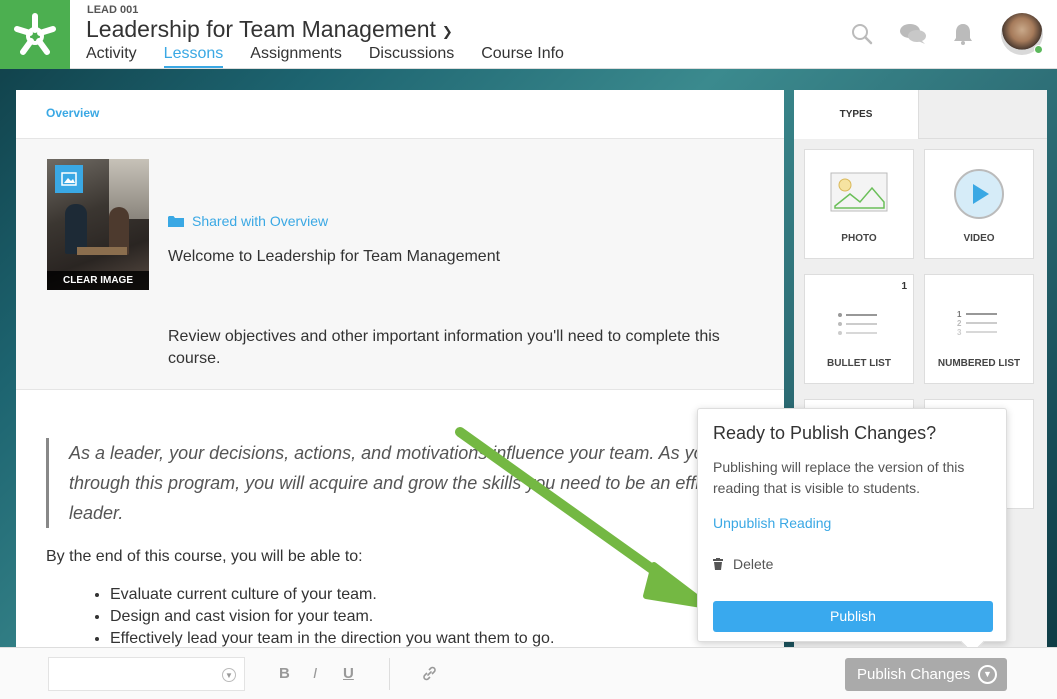 Image resolution: width=1057 pixels, height=699 pixels. Describe the element at coordinates (111, 56) in the screenshot. I see `tab-activity: Activity` at that location.